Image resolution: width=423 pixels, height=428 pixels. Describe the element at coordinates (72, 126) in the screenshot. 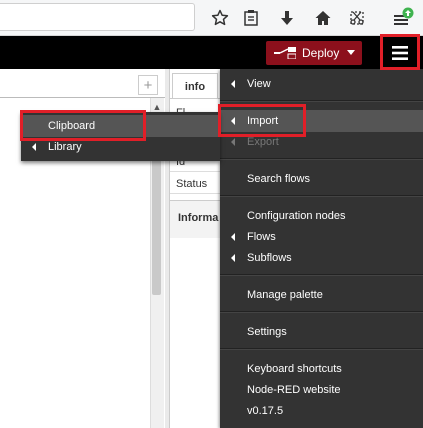

I see `submenu-item-label: Clipboard` at that location.